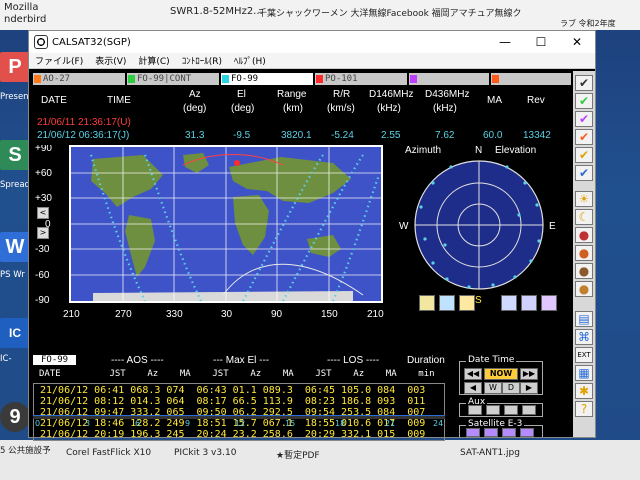 The image size is (640, 480). Describe the element at coordinates (353, 360) in the screenshot. I see `los-group-label: ---- LOS ----` at that location.